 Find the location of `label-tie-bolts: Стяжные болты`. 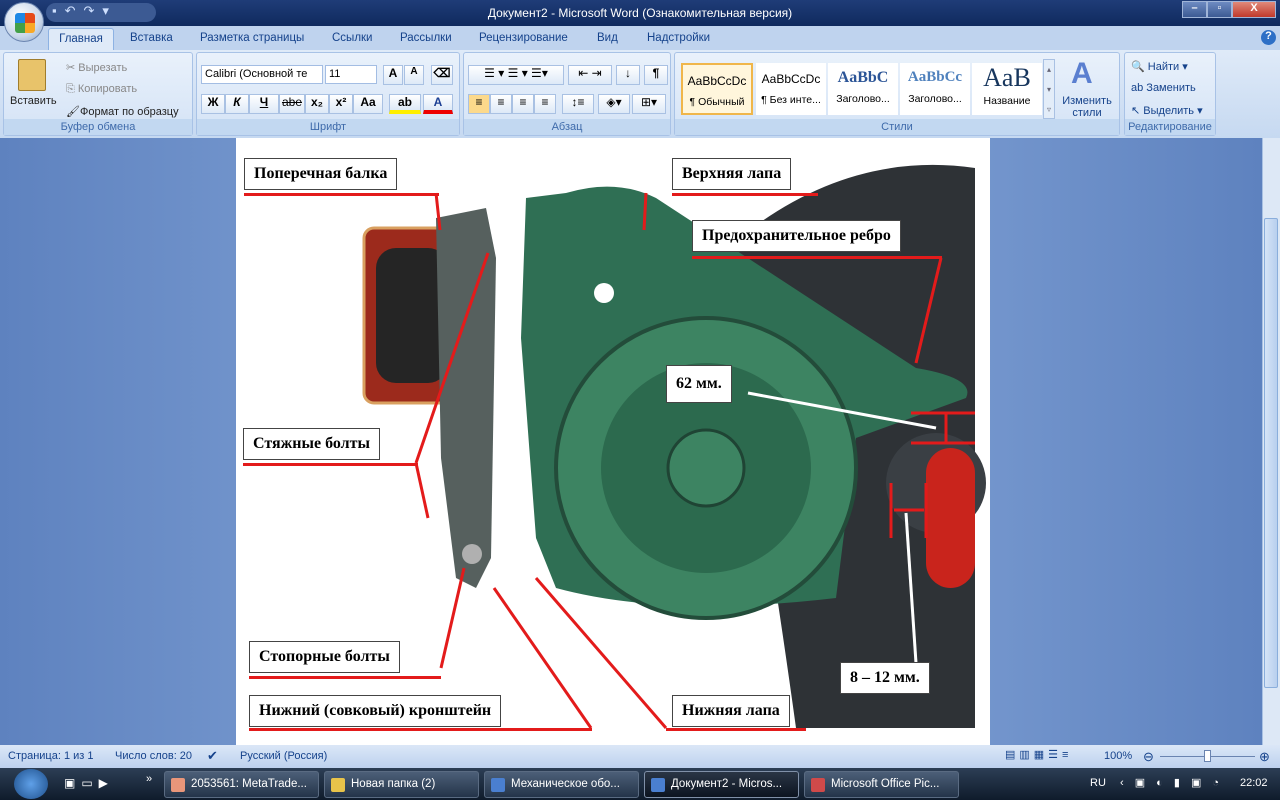

label-tie-bolts: Стяжные болты is located at coordinates (311, 444).